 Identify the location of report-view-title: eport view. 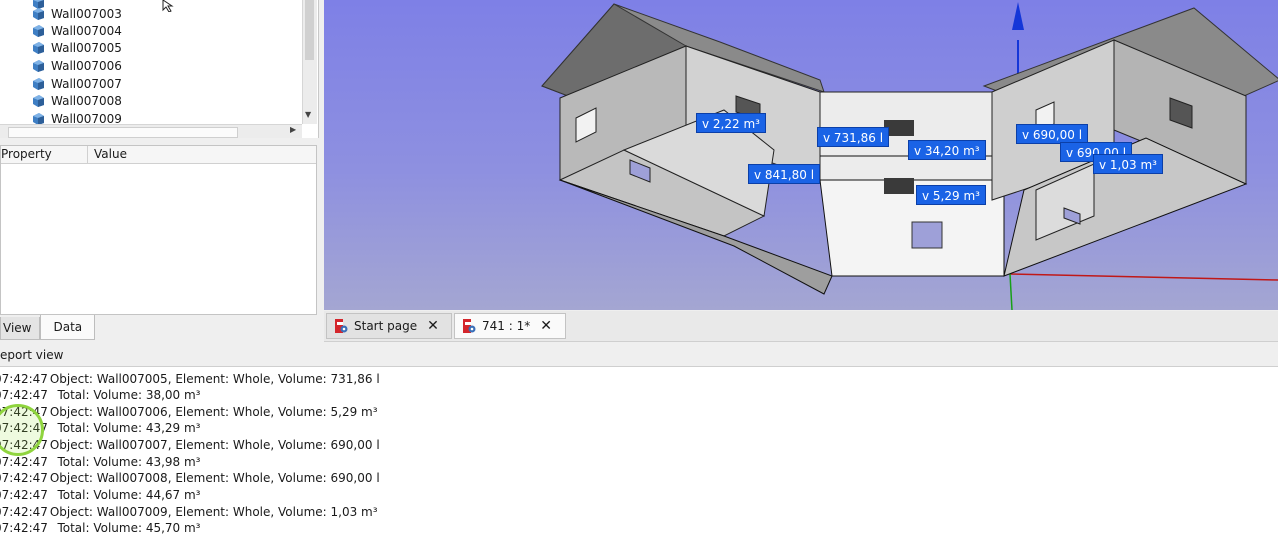
(32, 355).